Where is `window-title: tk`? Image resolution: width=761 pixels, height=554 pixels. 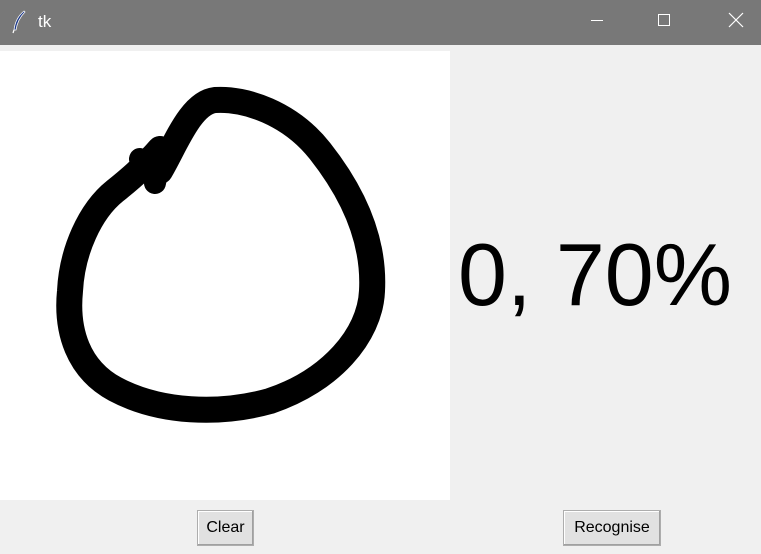 window-title: tk is located at coordinates (45, 21).